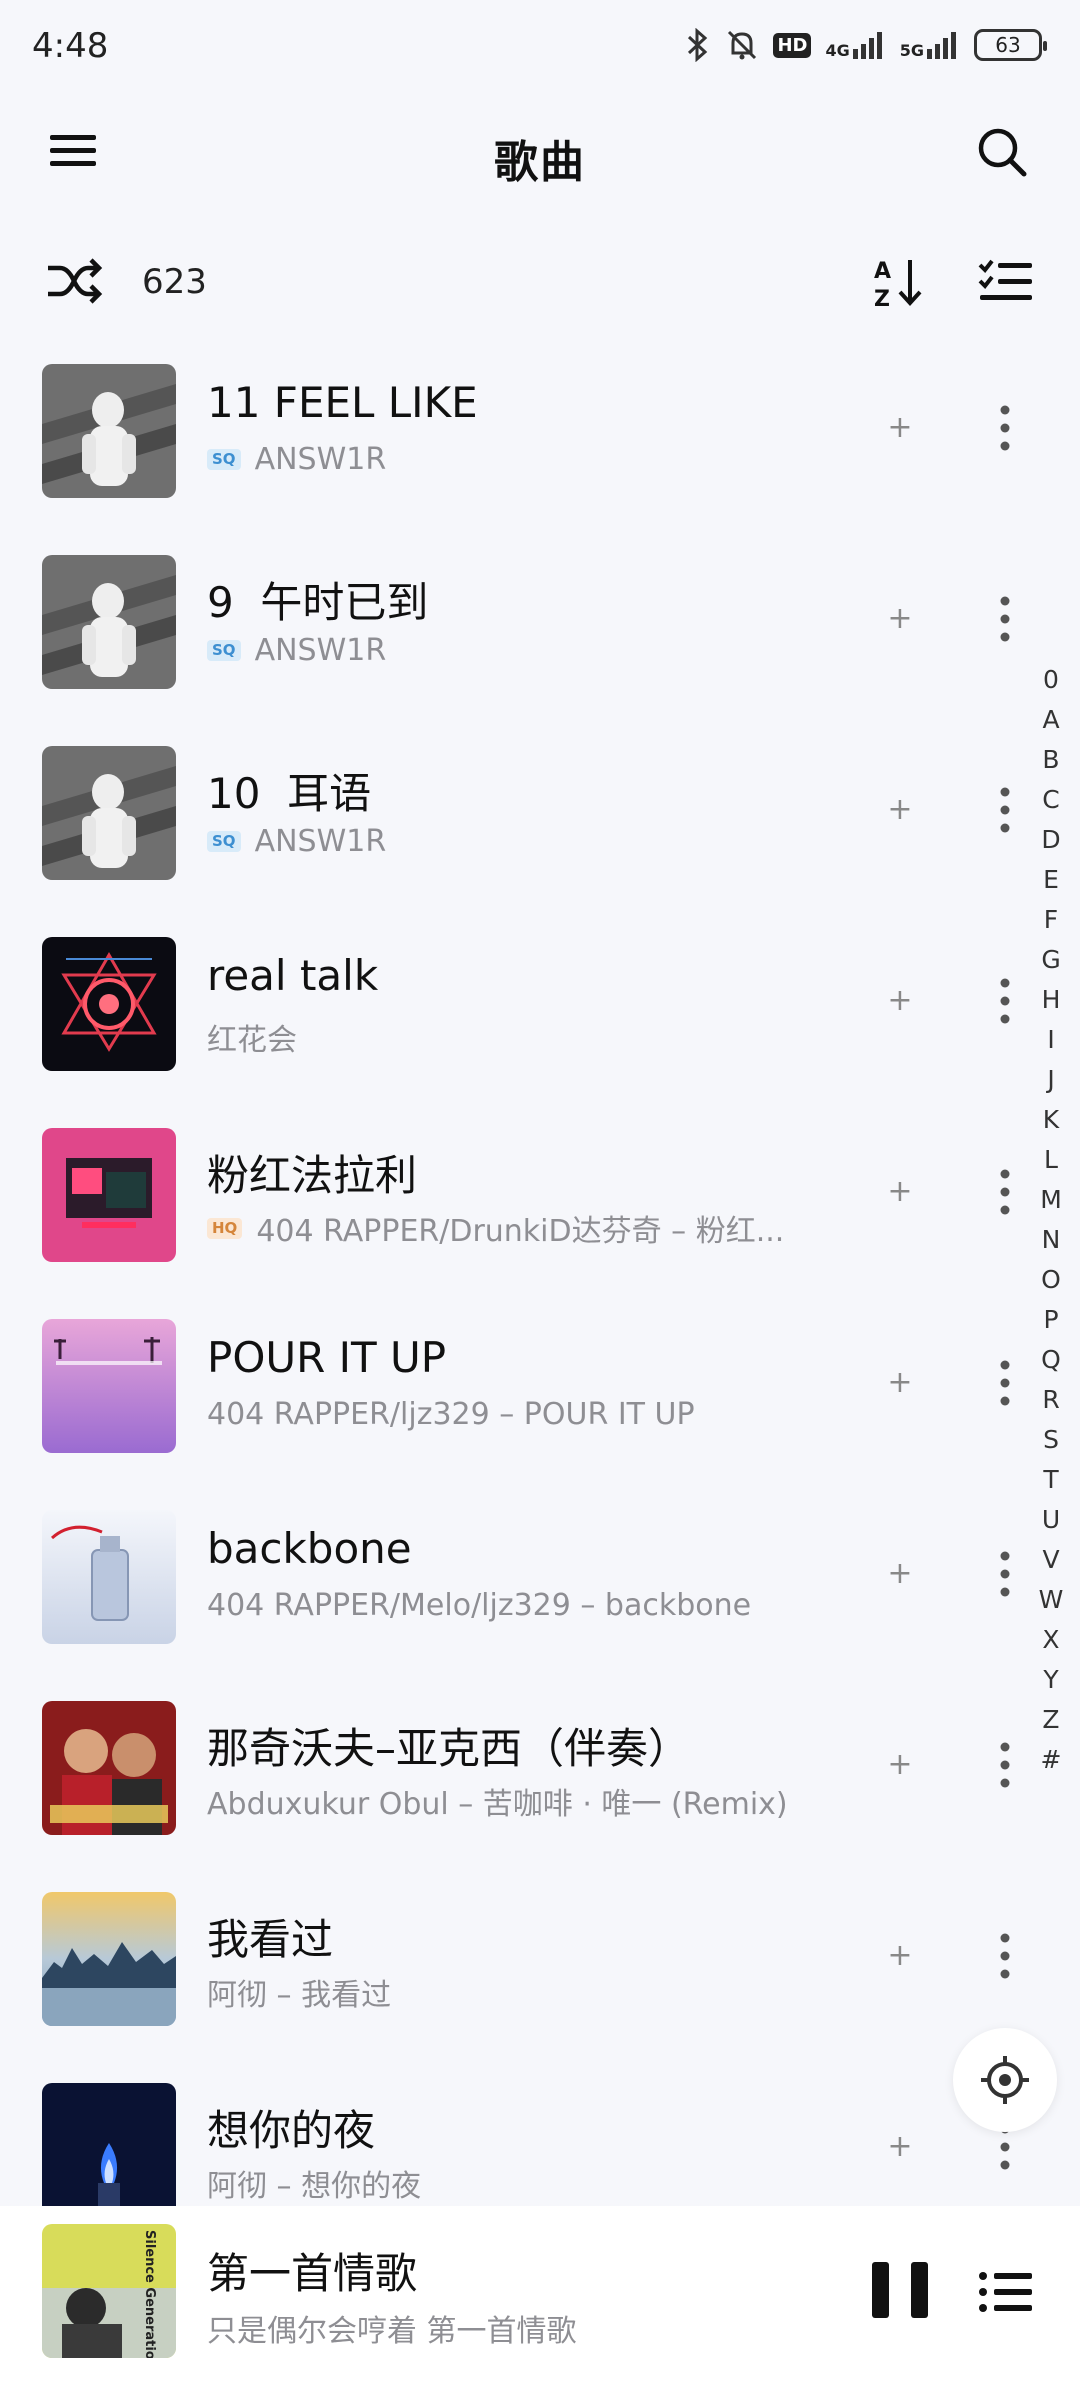  I want to click on signal-5g: 5G, so click(930, 45).